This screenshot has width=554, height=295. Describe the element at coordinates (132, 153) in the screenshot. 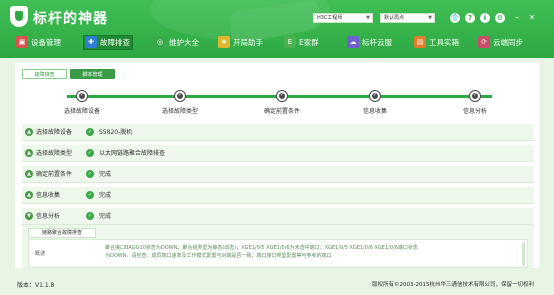

I see `row-value: 以太网链路聚合故障排查` at that location.